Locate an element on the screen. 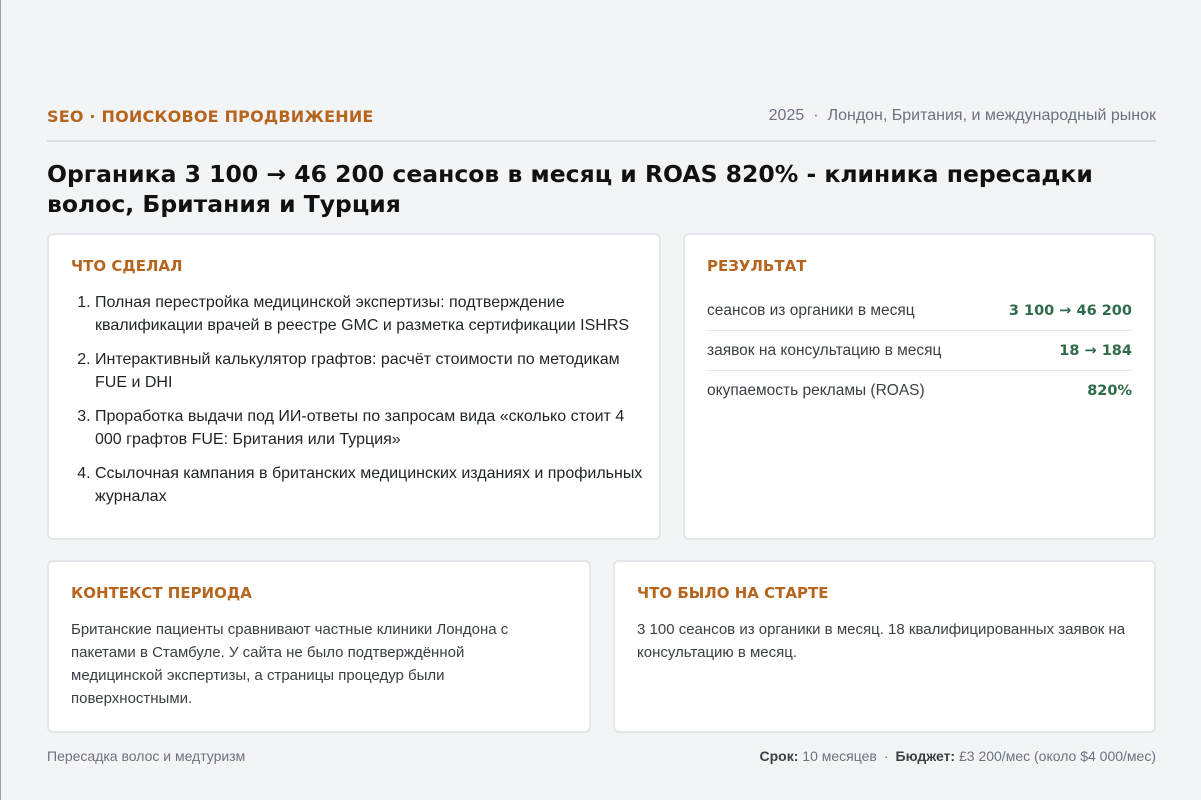 Image resolution: width=1201 pixels, height=800 pixels. year: 2025 is located at coordinates (786, 115).